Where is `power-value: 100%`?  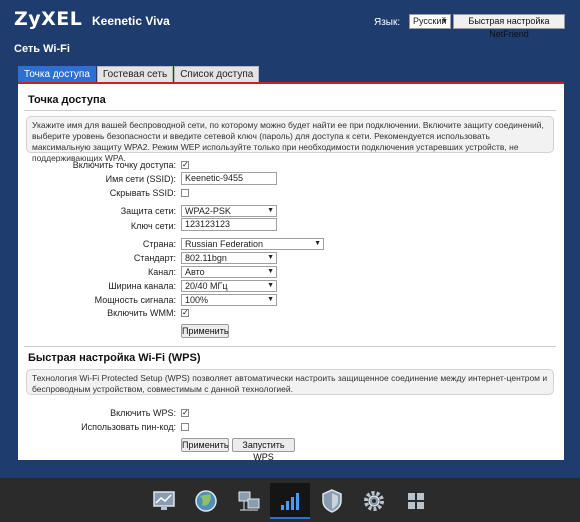 power-value: 100% is located at coordinates (197, 300).